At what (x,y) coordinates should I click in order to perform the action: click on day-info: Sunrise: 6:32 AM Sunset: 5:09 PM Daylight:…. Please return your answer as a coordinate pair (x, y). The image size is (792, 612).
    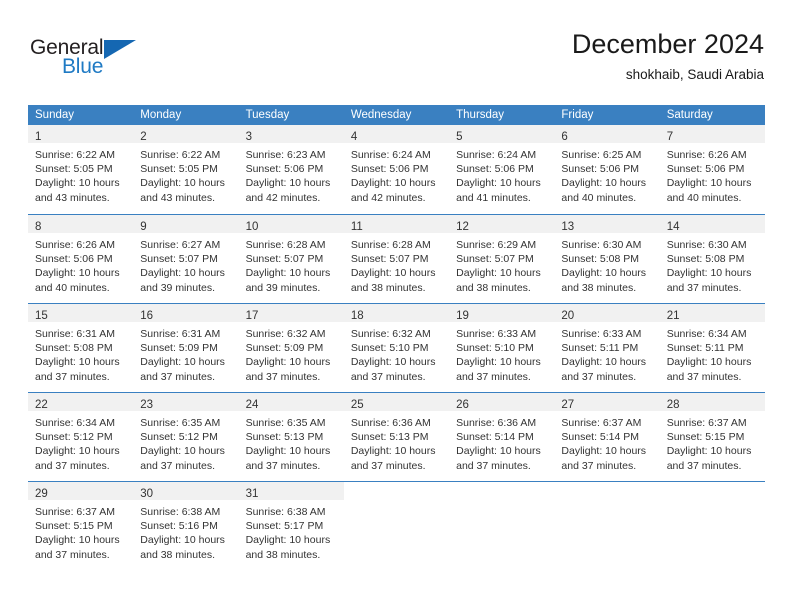
    Looking at the image, I should click on (291, 353).